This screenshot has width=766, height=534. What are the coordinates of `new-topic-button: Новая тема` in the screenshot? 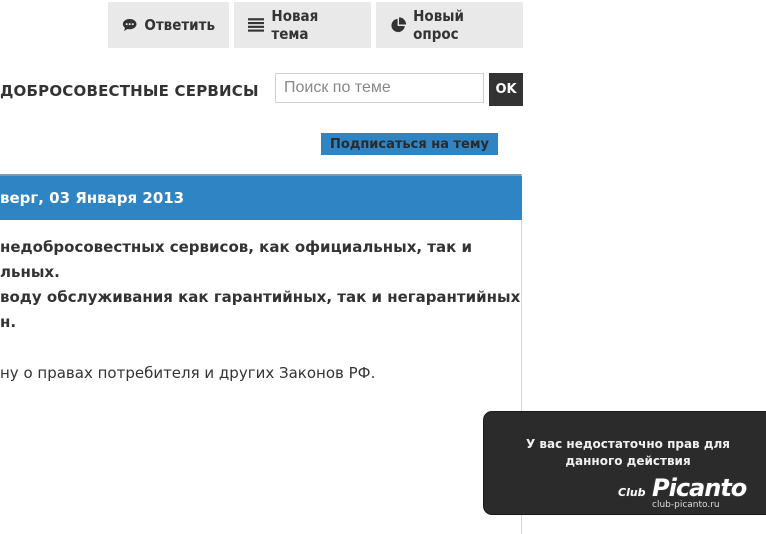 It's located at (302, 25).